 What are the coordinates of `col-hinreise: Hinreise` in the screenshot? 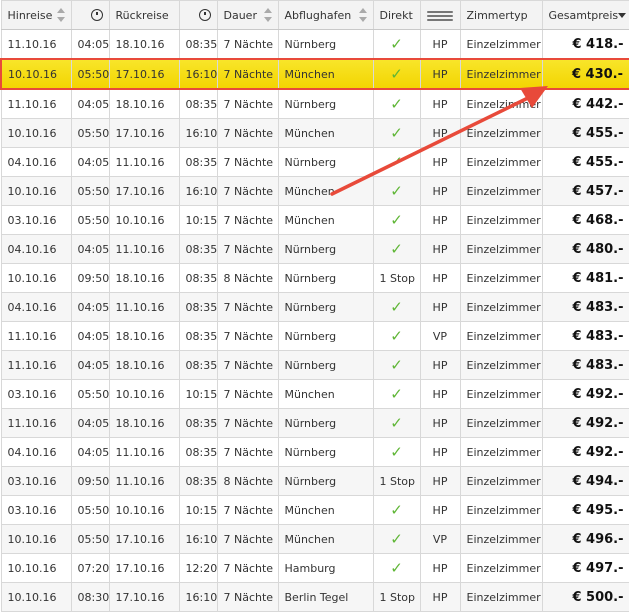 It's located at (36, 15).